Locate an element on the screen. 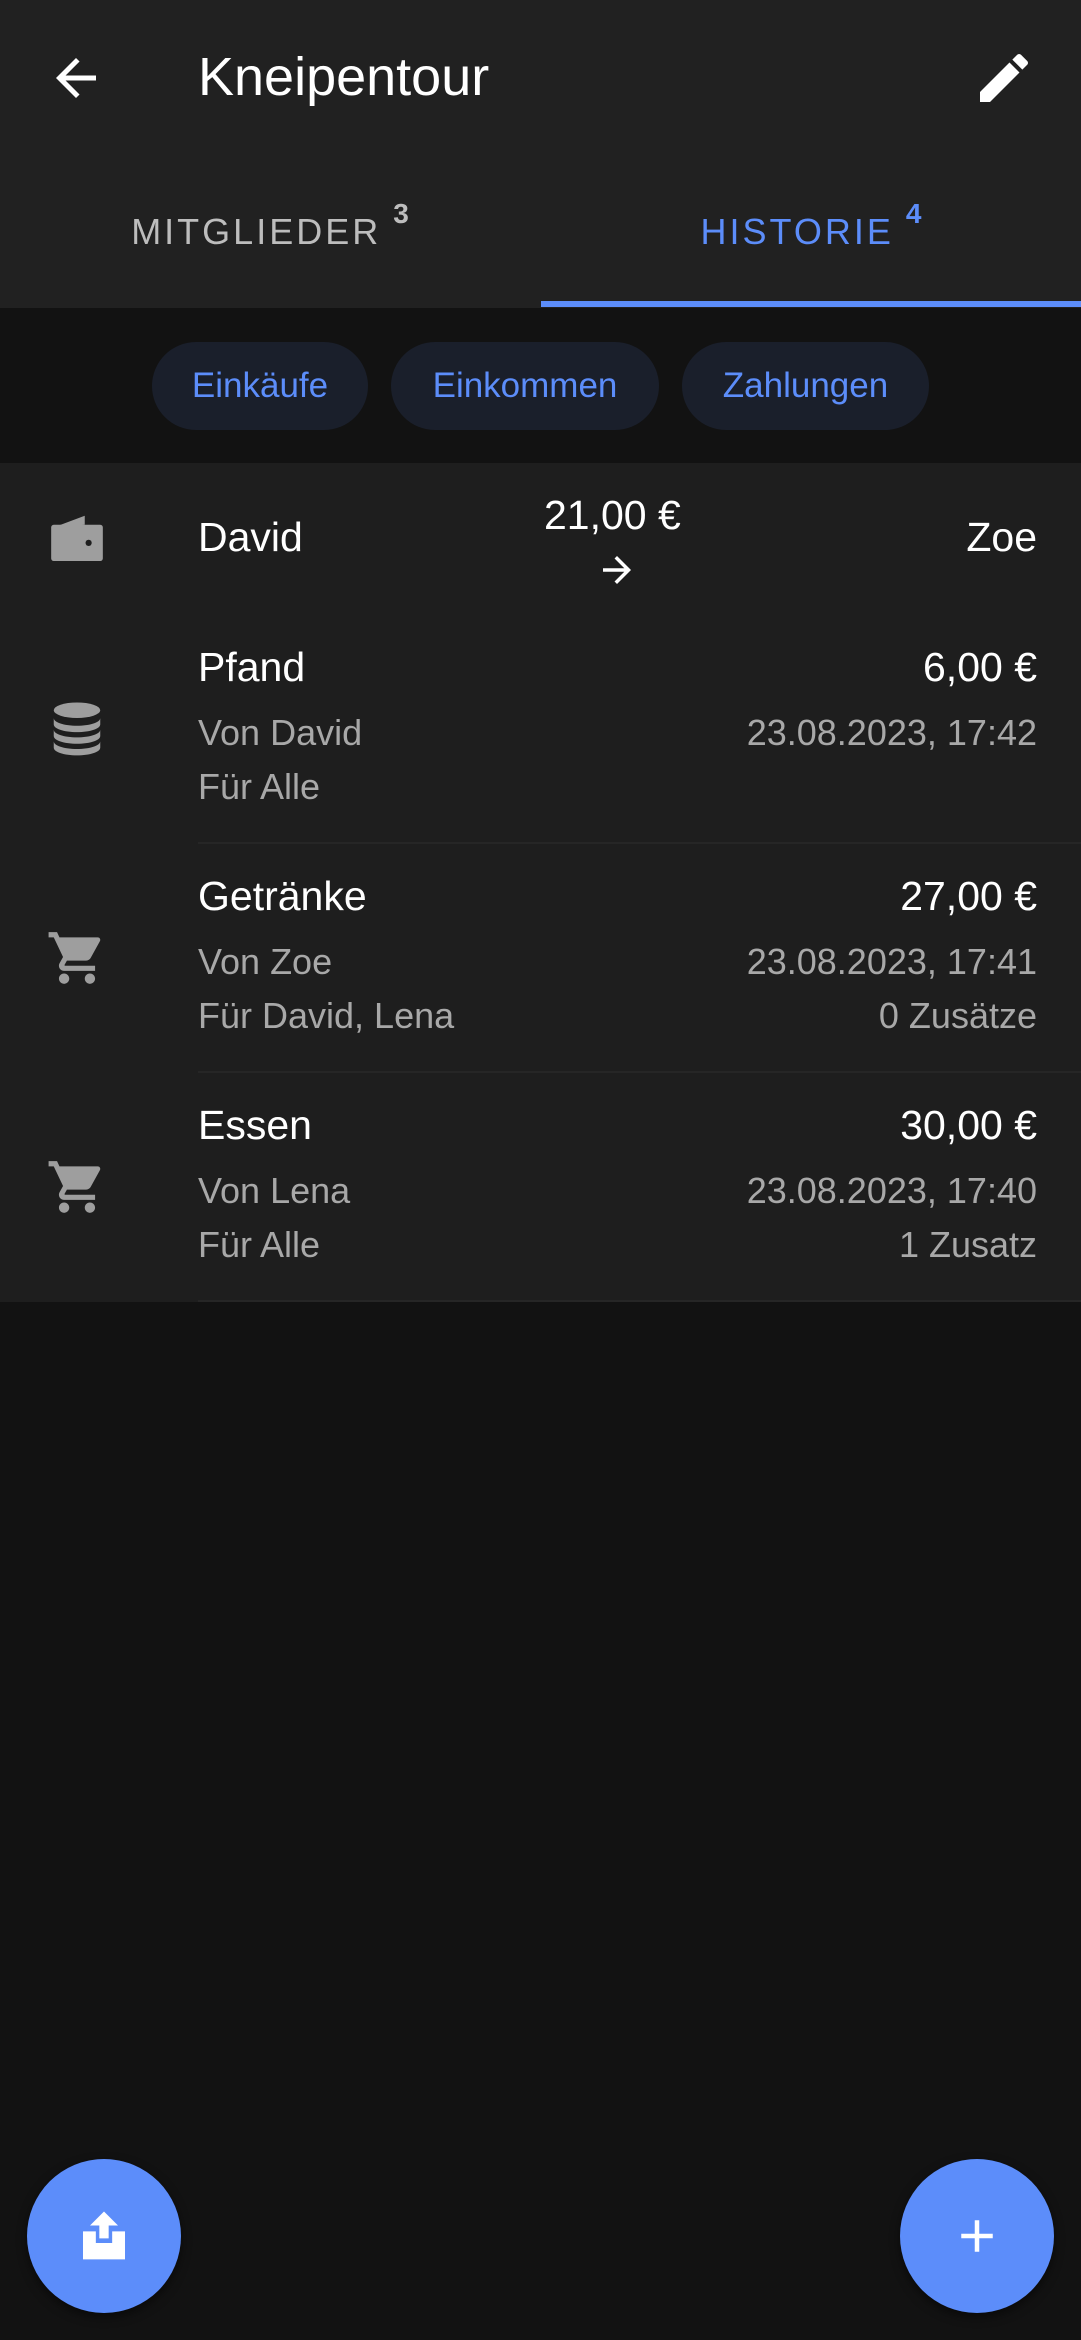 The image size is (1081, 2340). add-button is located at coordinates (977, 2236).